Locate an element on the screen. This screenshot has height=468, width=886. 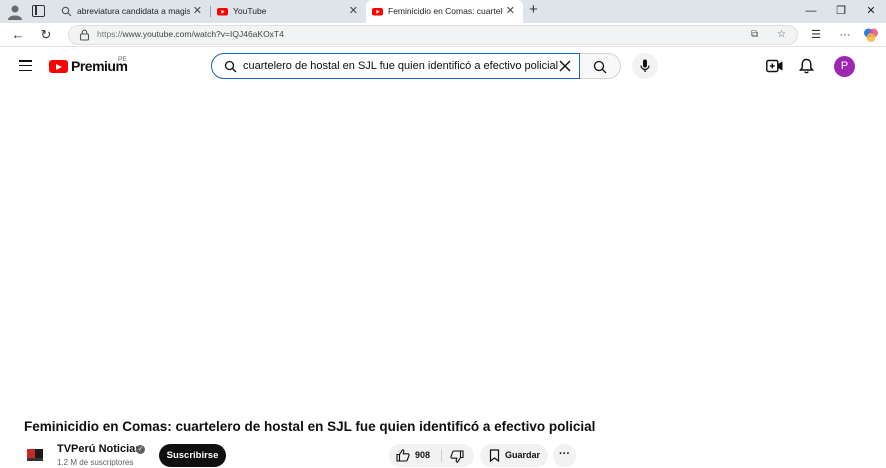
tab-actions-icon is located at coordinates (38, 11).